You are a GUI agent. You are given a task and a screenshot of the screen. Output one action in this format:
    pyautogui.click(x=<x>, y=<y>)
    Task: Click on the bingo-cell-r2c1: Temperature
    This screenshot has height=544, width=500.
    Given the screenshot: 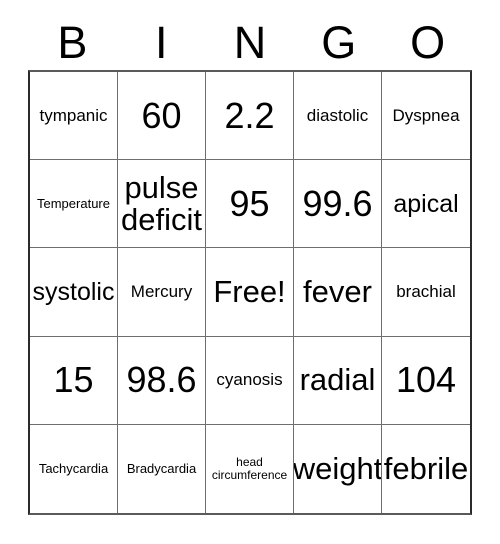 What is the action you would take?
    pyautogui.click(x=74, y=204)
    